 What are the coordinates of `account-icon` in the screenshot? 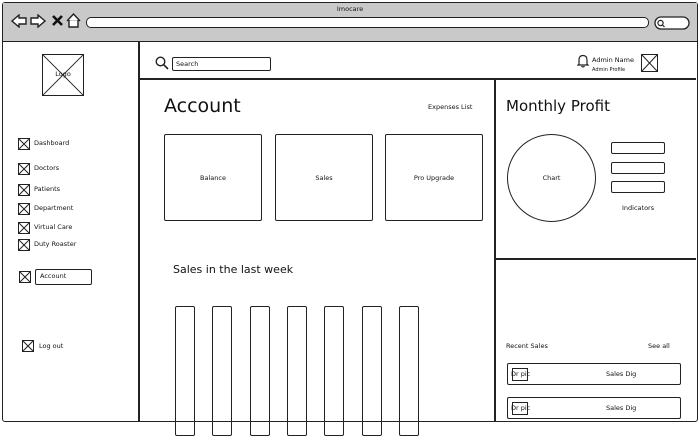 It's located at (25, 277).